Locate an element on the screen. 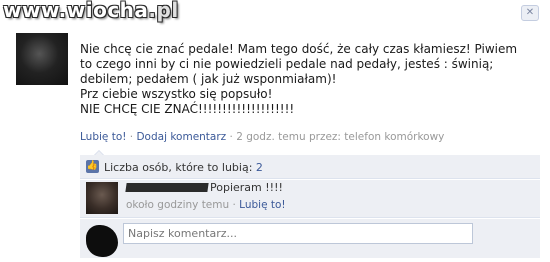  likes-count-link: 2 is located at coordinates (259, 167).